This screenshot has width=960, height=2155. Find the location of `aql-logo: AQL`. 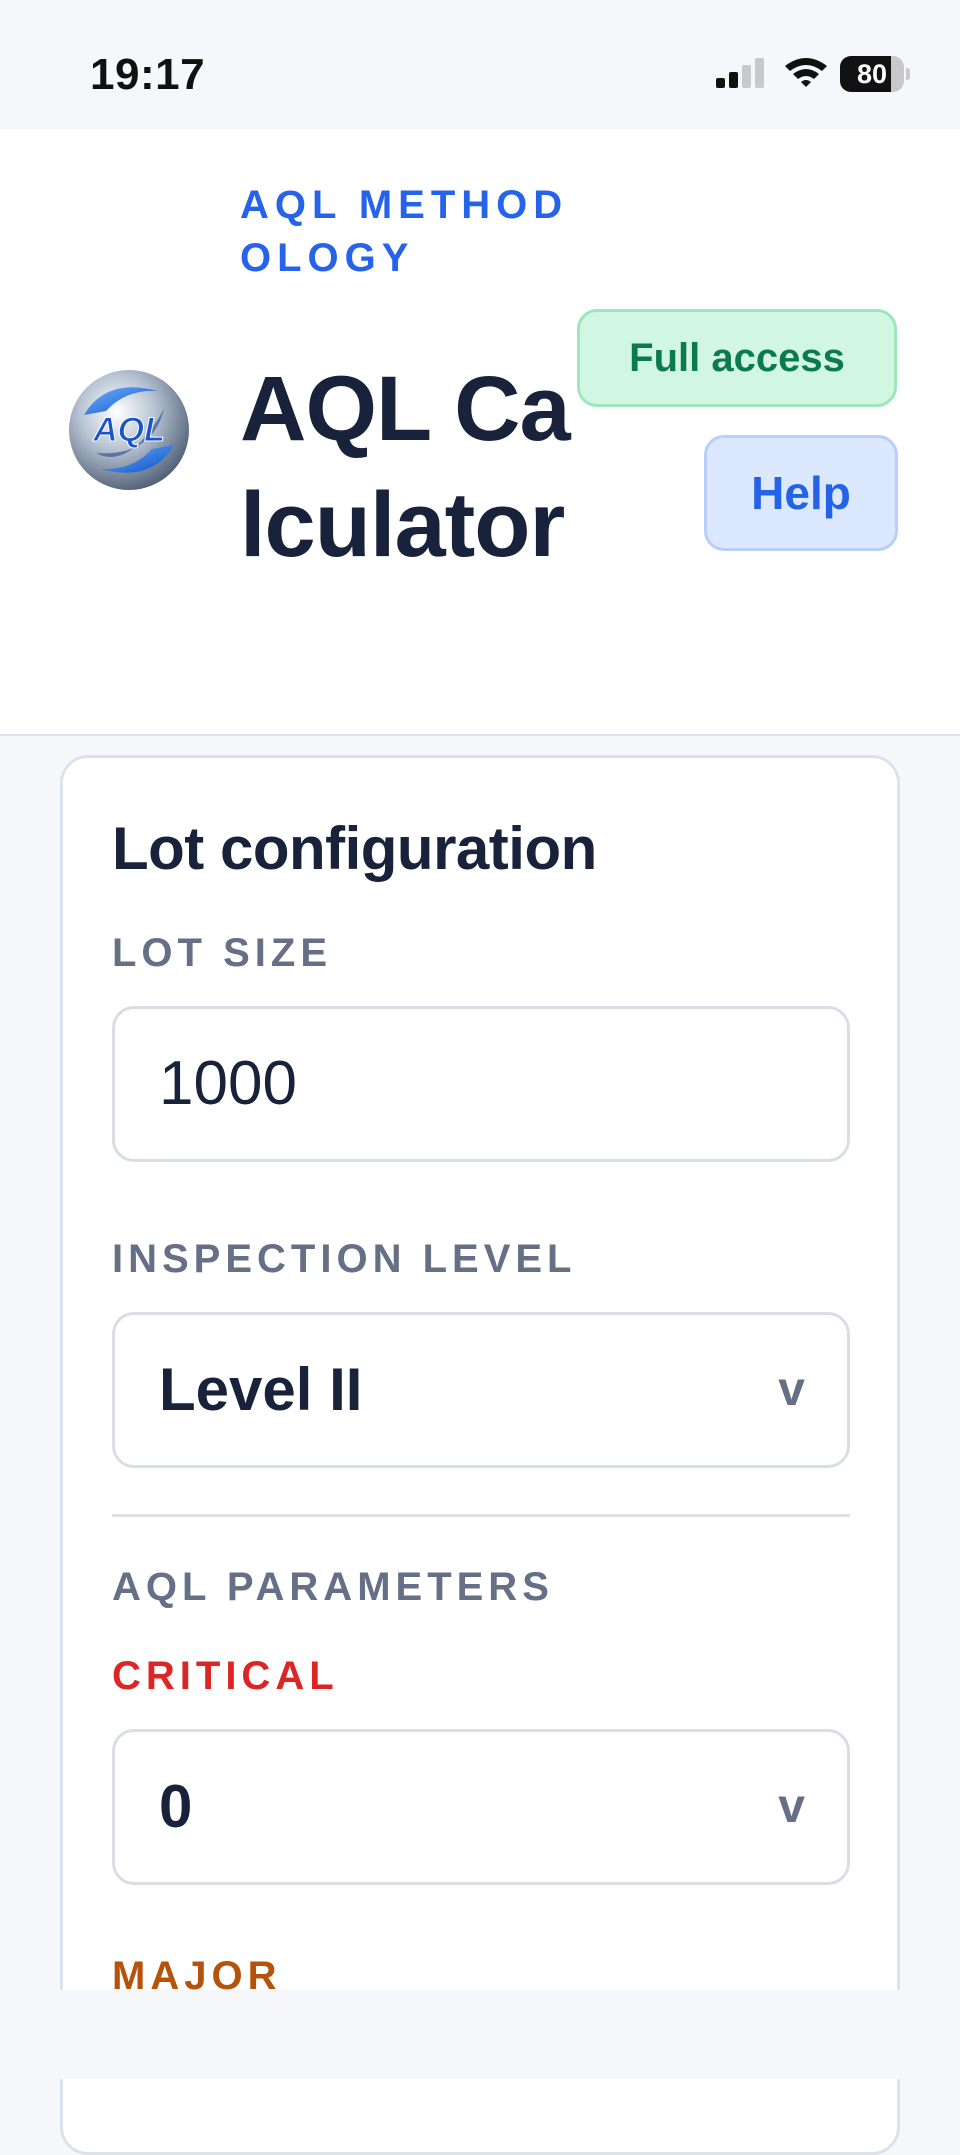

aql-logo: AQL is located at coordinates (129, 430).